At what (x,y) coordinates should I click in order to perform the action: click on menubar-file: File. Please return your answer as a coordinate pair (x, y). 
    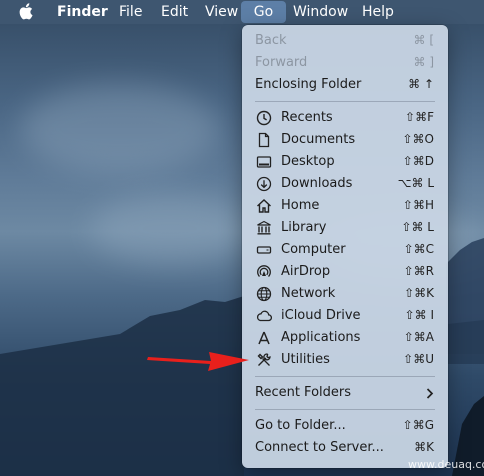
    Looking at the image, I should click on (130, 12).